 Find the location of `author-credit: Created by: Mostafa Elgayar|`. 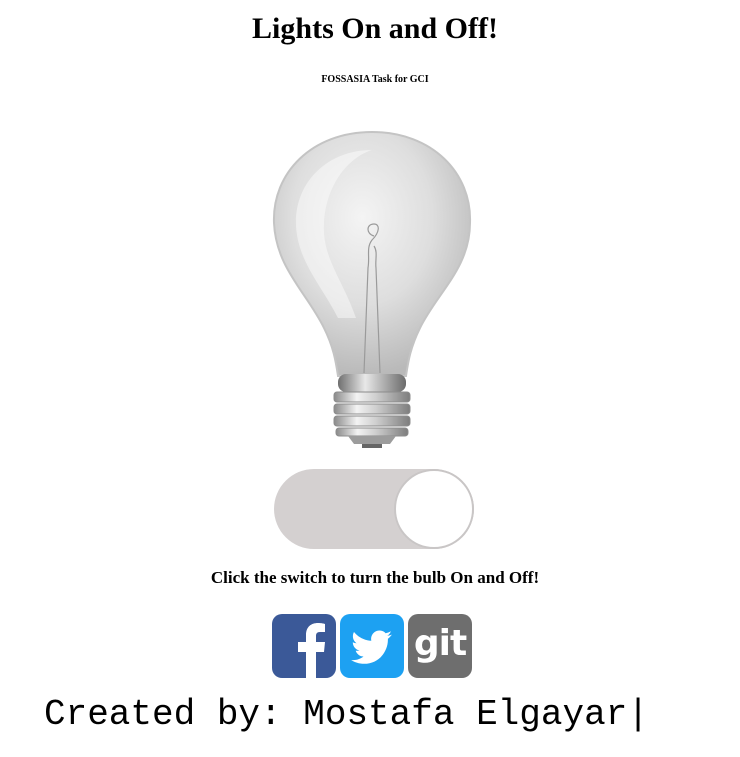

author-credit: Created by: Mostafa Elgayar| is located at coordinates (346, 714).